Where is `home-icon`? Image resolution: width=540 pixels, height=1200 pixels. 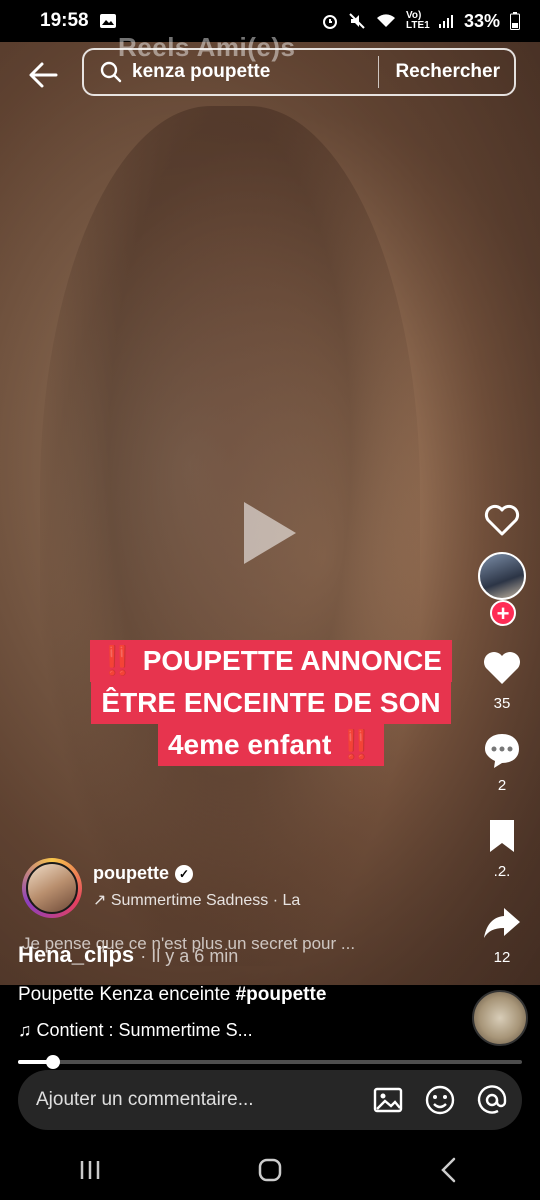 home-icon is located at coordinates (270, 1170).